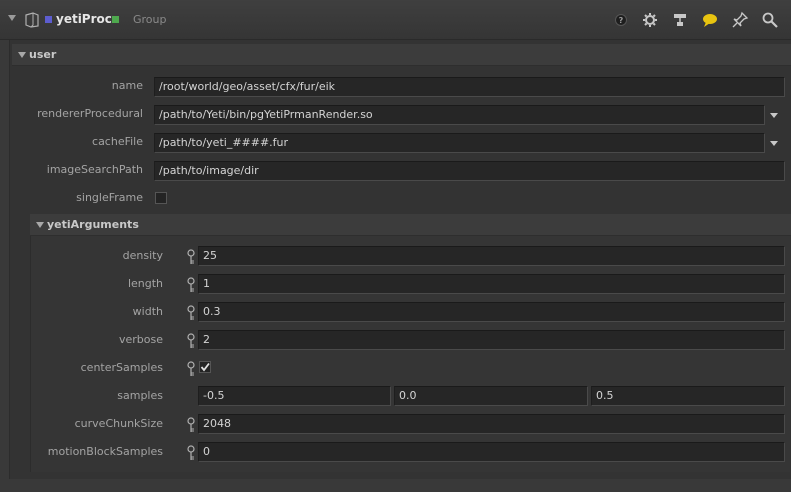 The image size is (791, 492). Describe the element at coordinates (145, 283) in the screenshot. I see `param-label-length: length` at that location.